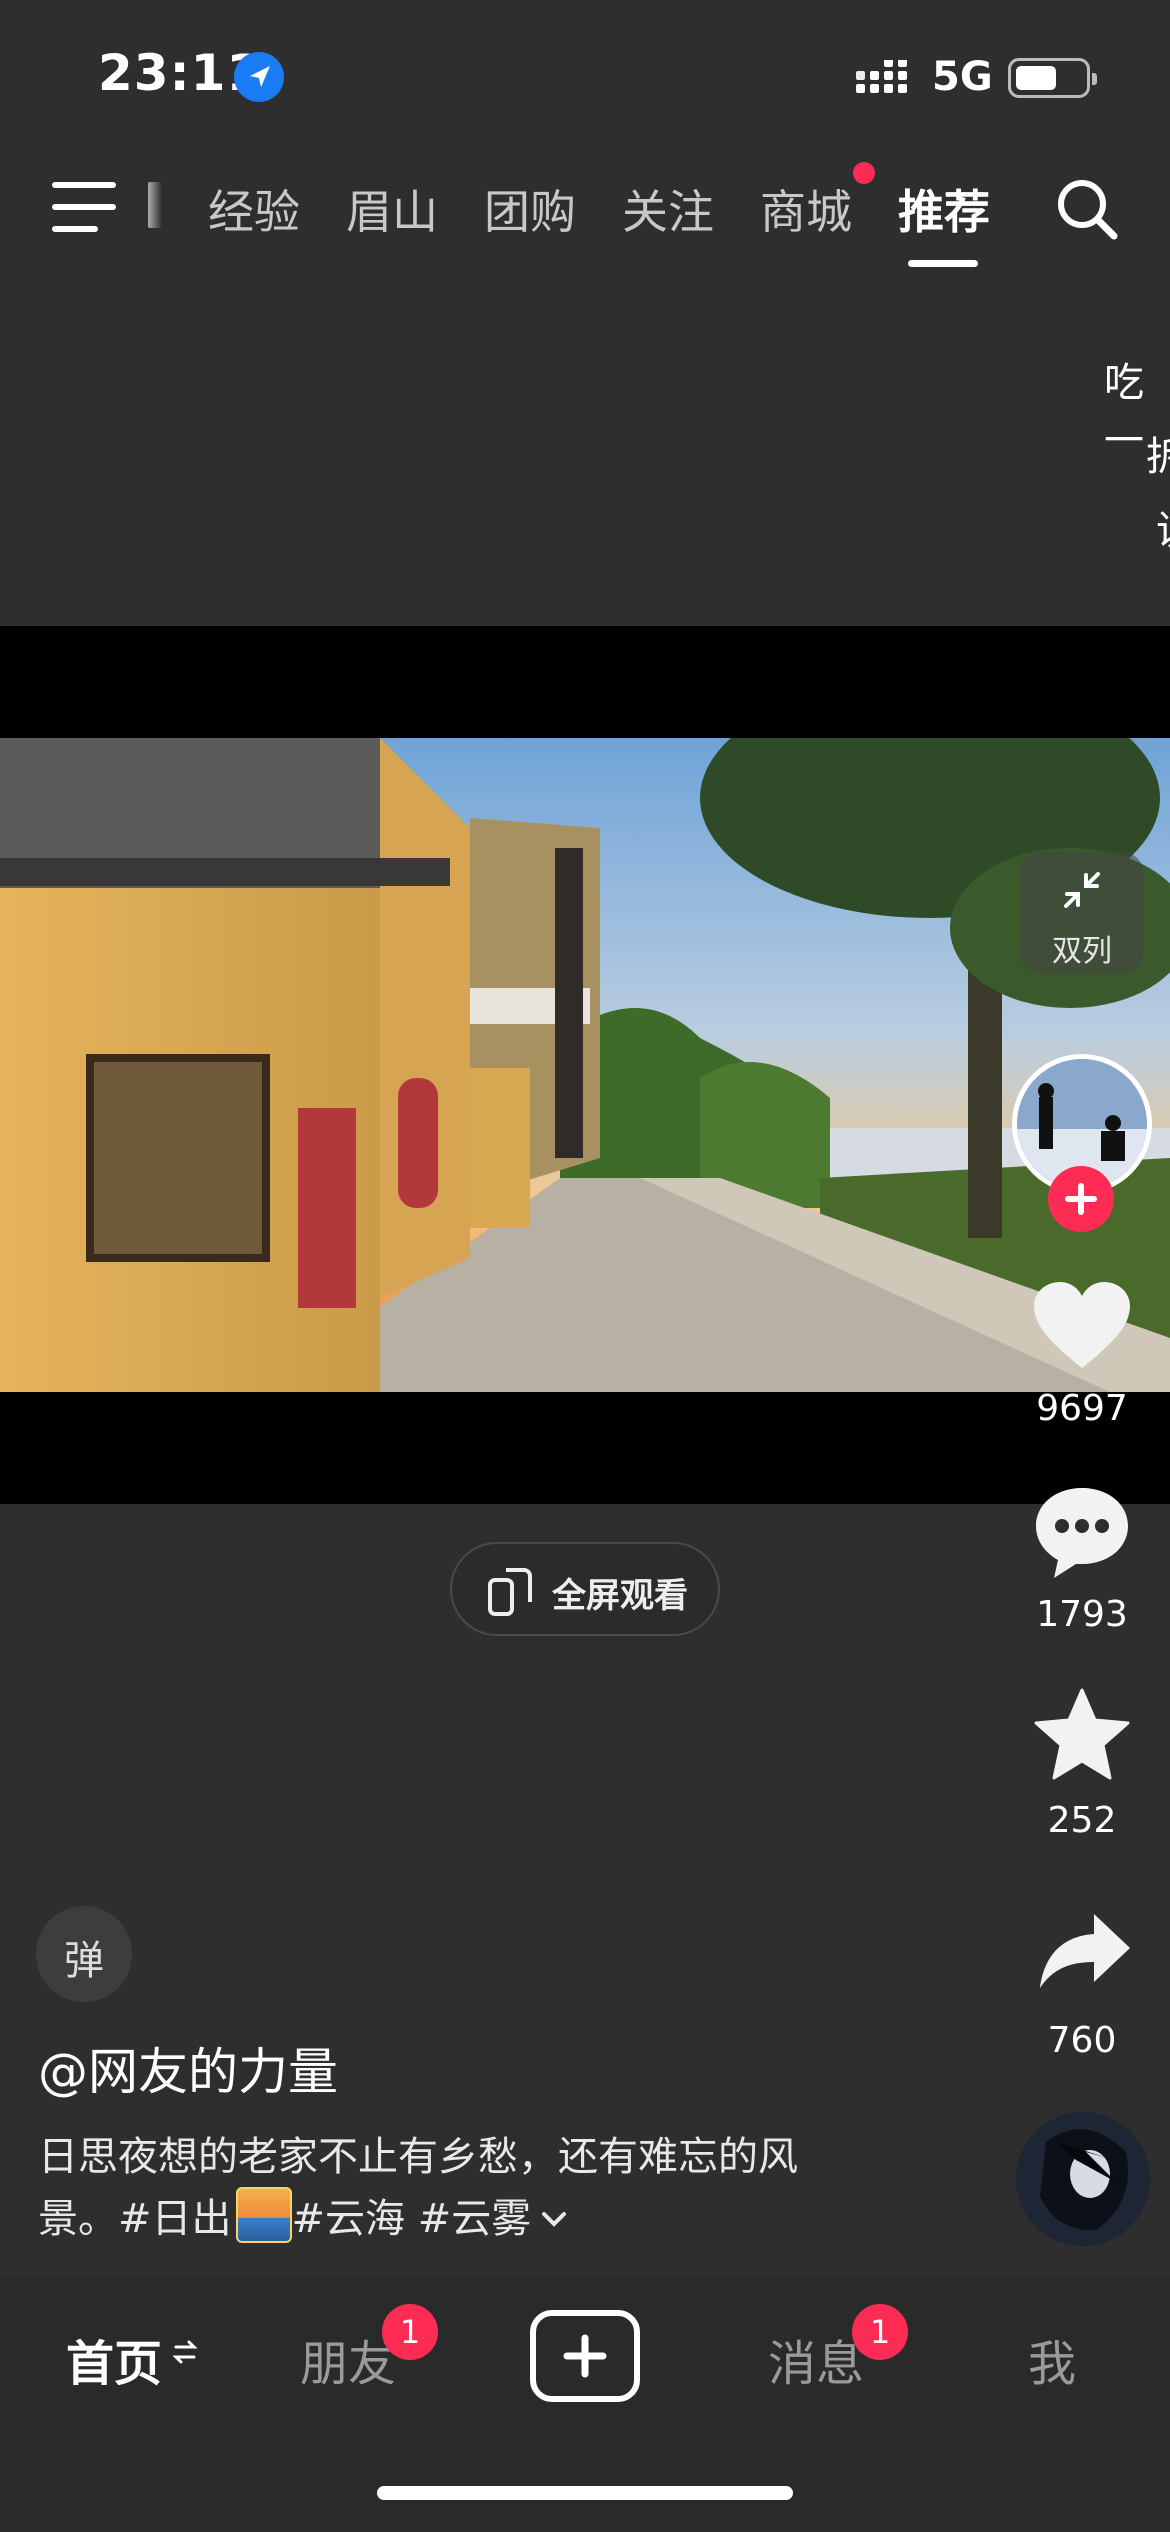 The image size is (1170, 2532). I want to click on like-button, so click(1082, 1327).